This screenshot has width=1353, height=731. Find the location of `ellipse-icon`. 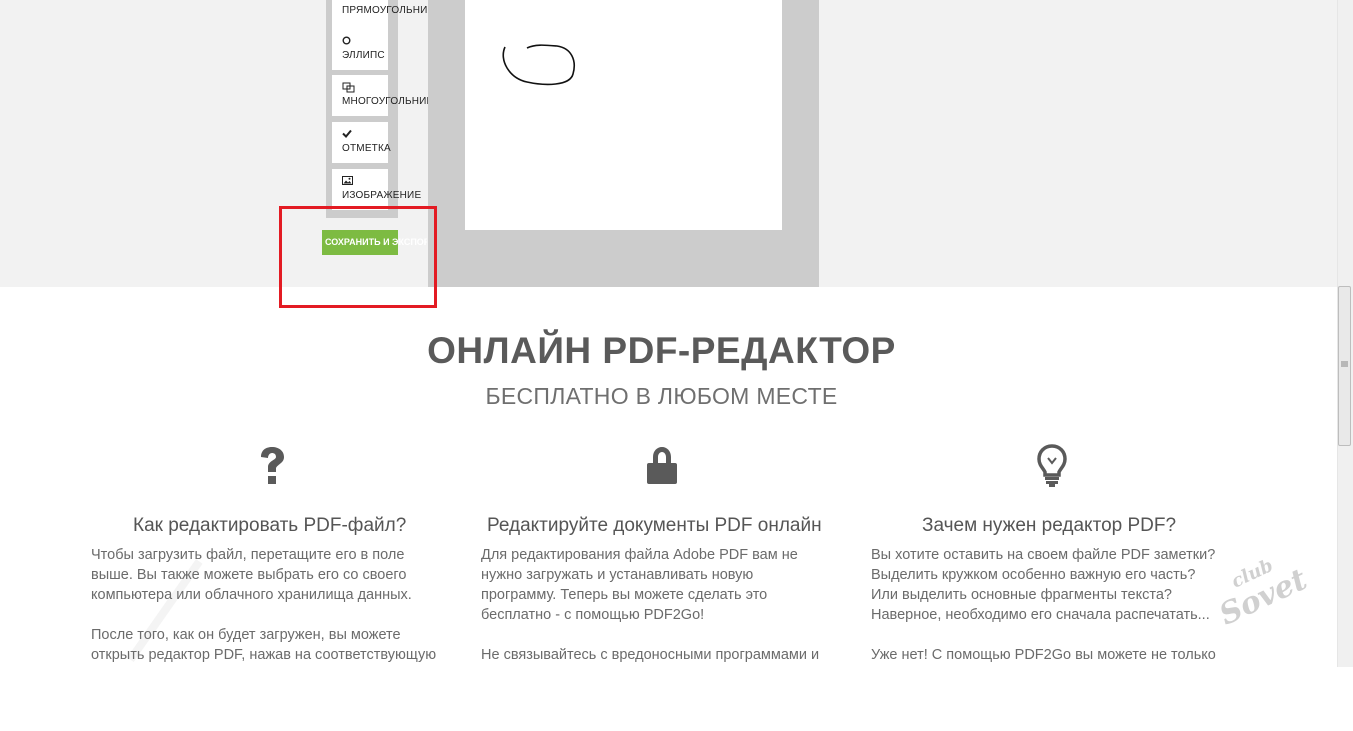

ellipse-icon is located at coordinates (346, 40).